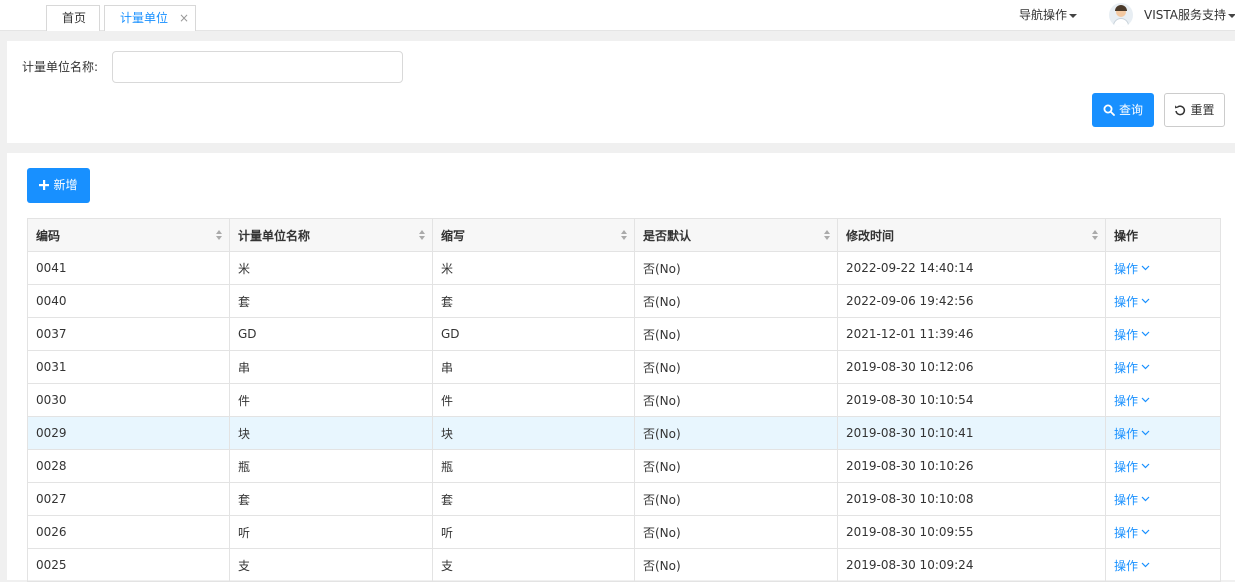 This screenshot has width=1235, height=582. I want to click on nav-operations-menu: 导航操作, so click(1048, 15).